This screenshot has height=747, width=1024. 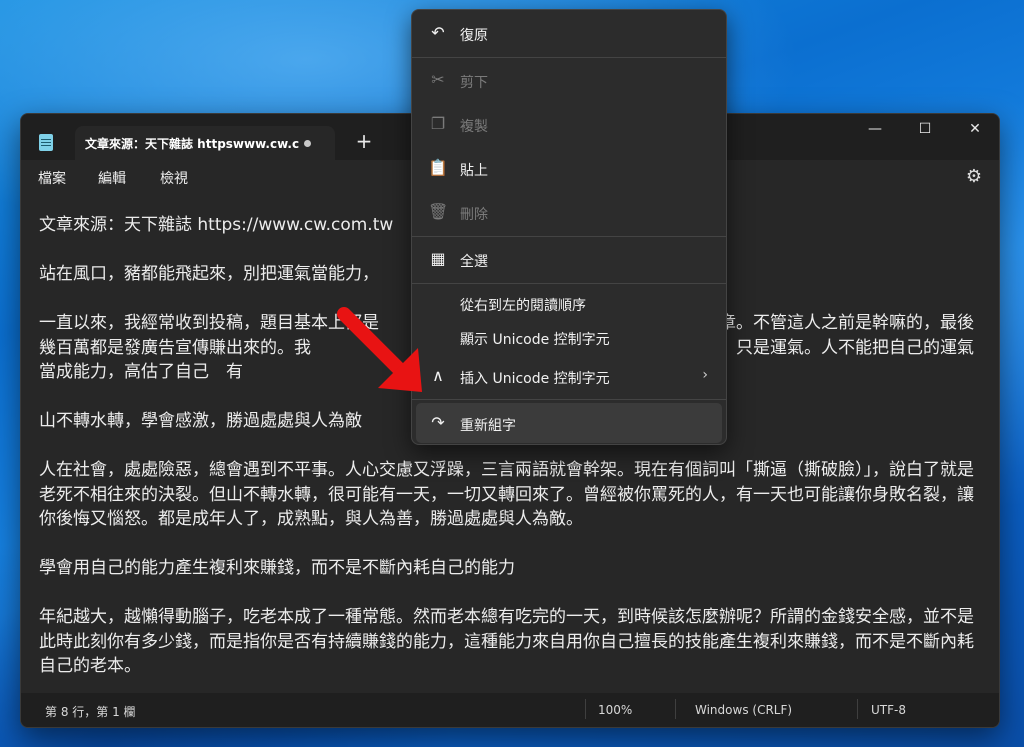 What do you see at coordinates (488, 426) in the screenshot?
I see `menu-item-label: 重新組字` at bounding box center [488, 426].